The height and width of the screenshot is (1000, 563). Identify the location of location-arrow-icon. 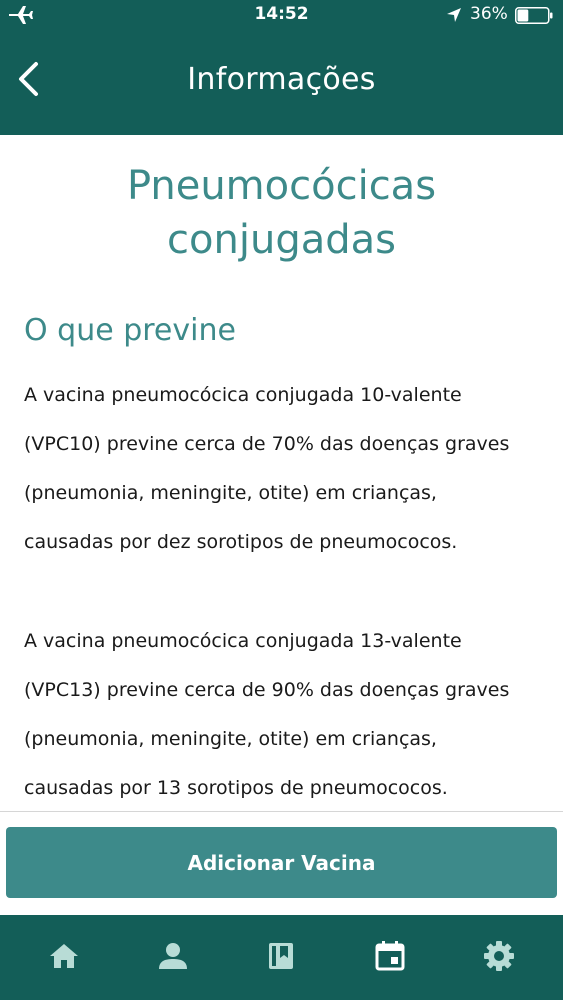
(454, 15).